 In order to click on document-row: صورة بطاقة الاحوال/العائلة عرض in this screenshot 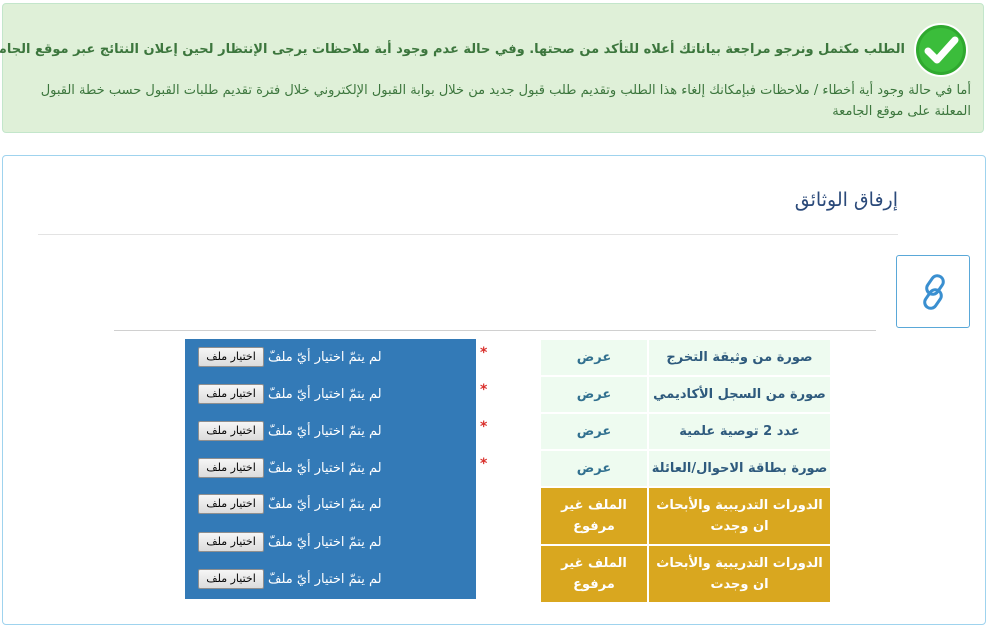, I will do `click(685, 468)`.